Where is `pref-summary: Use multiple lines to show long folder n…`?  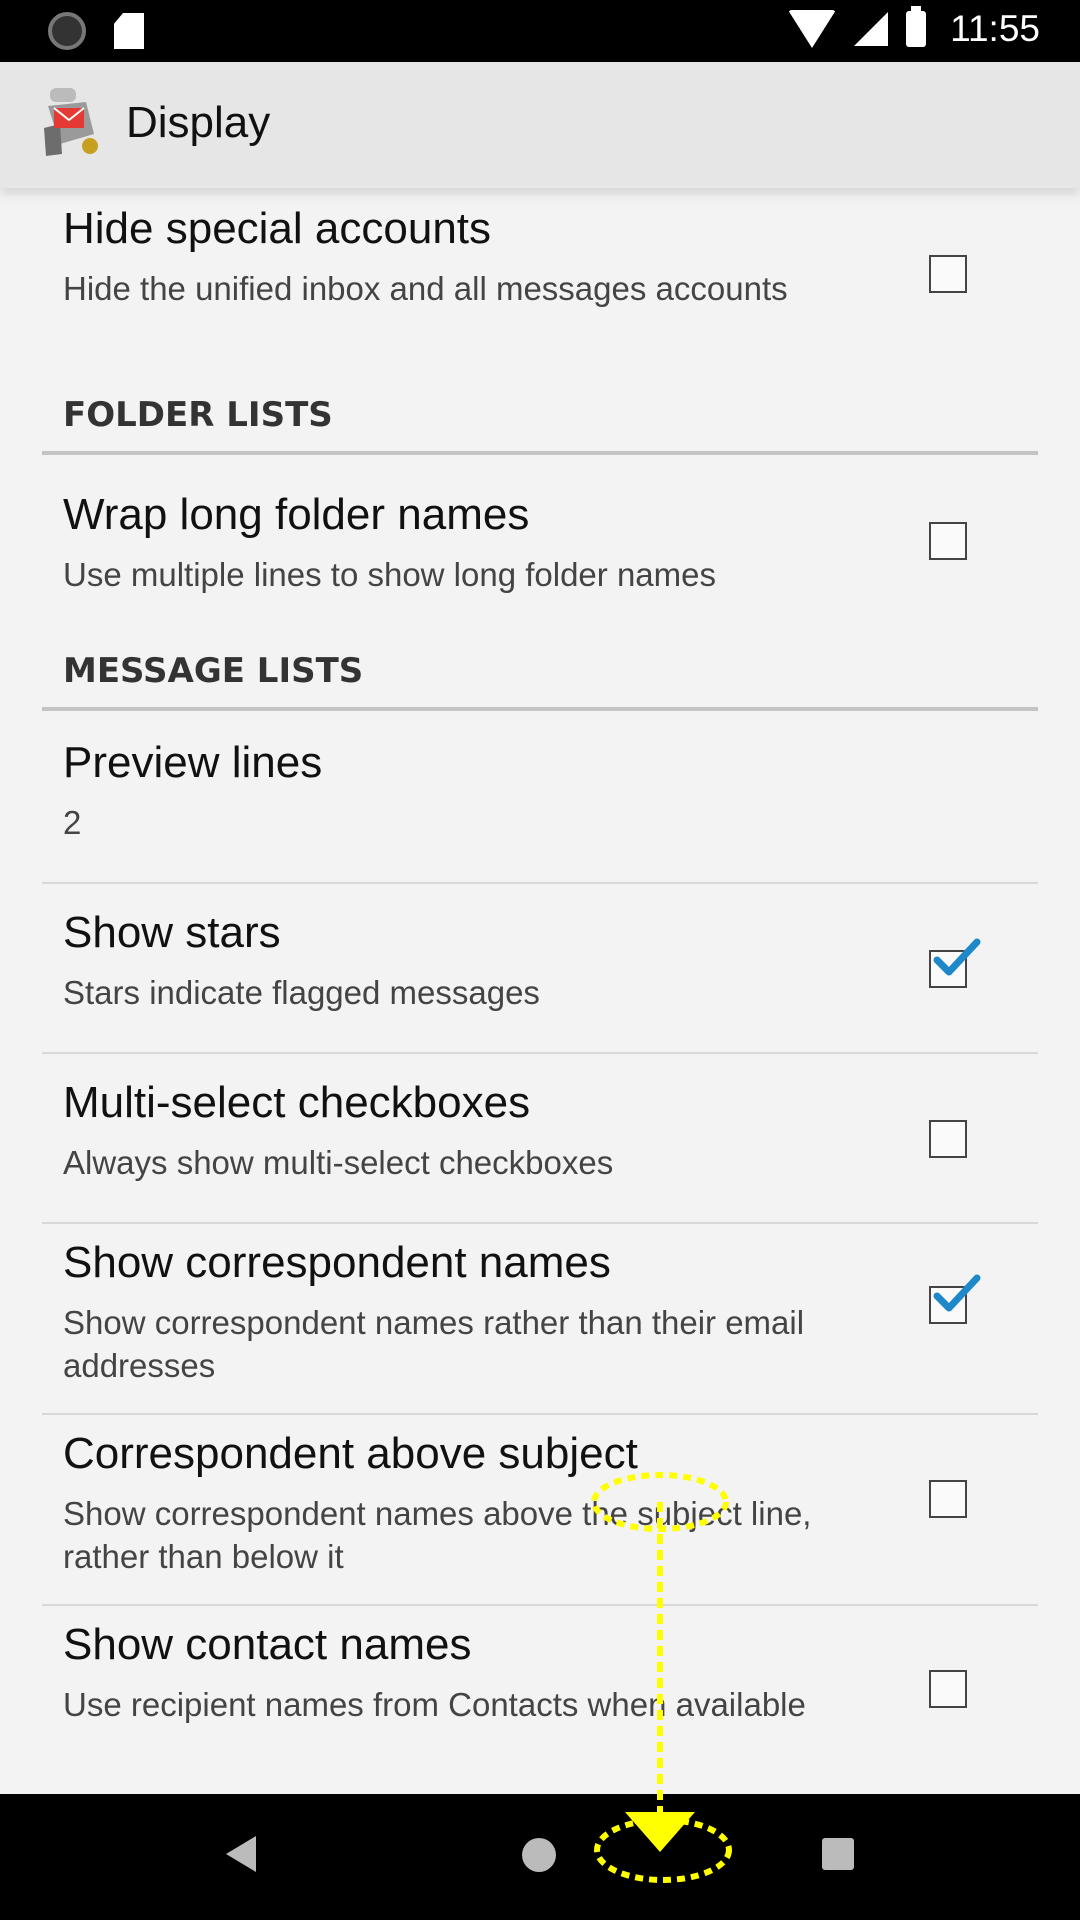
pref-summary: Use multiple lines to show long folder n… is located at coordinates (389, 574).